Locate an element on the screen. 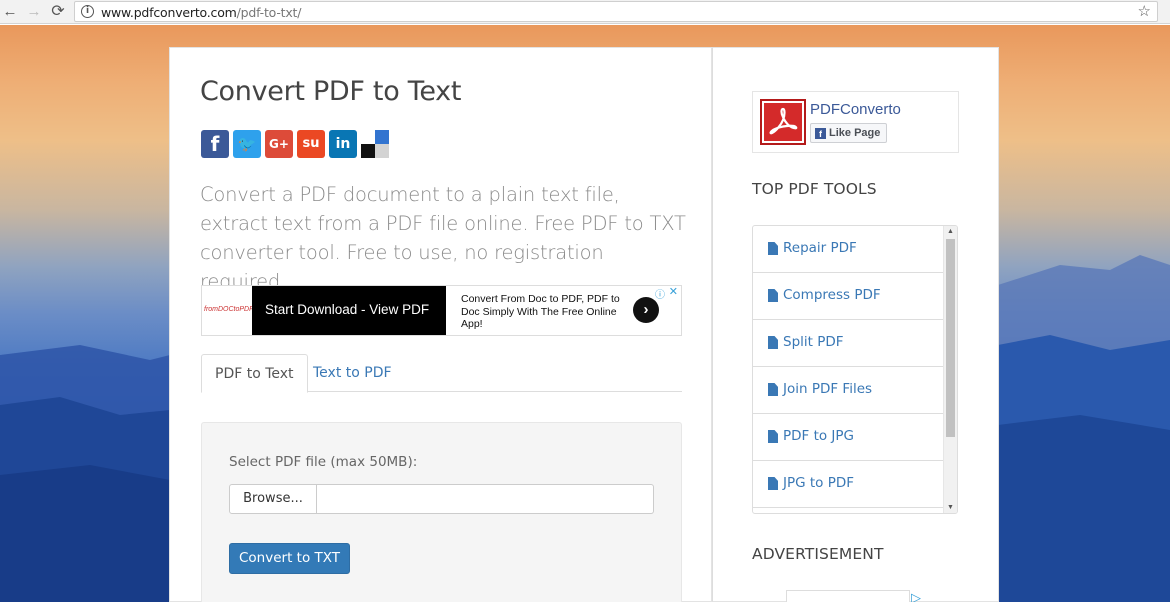  bookmark-star-icon: ☆ is located at coordinates (1144, 11).